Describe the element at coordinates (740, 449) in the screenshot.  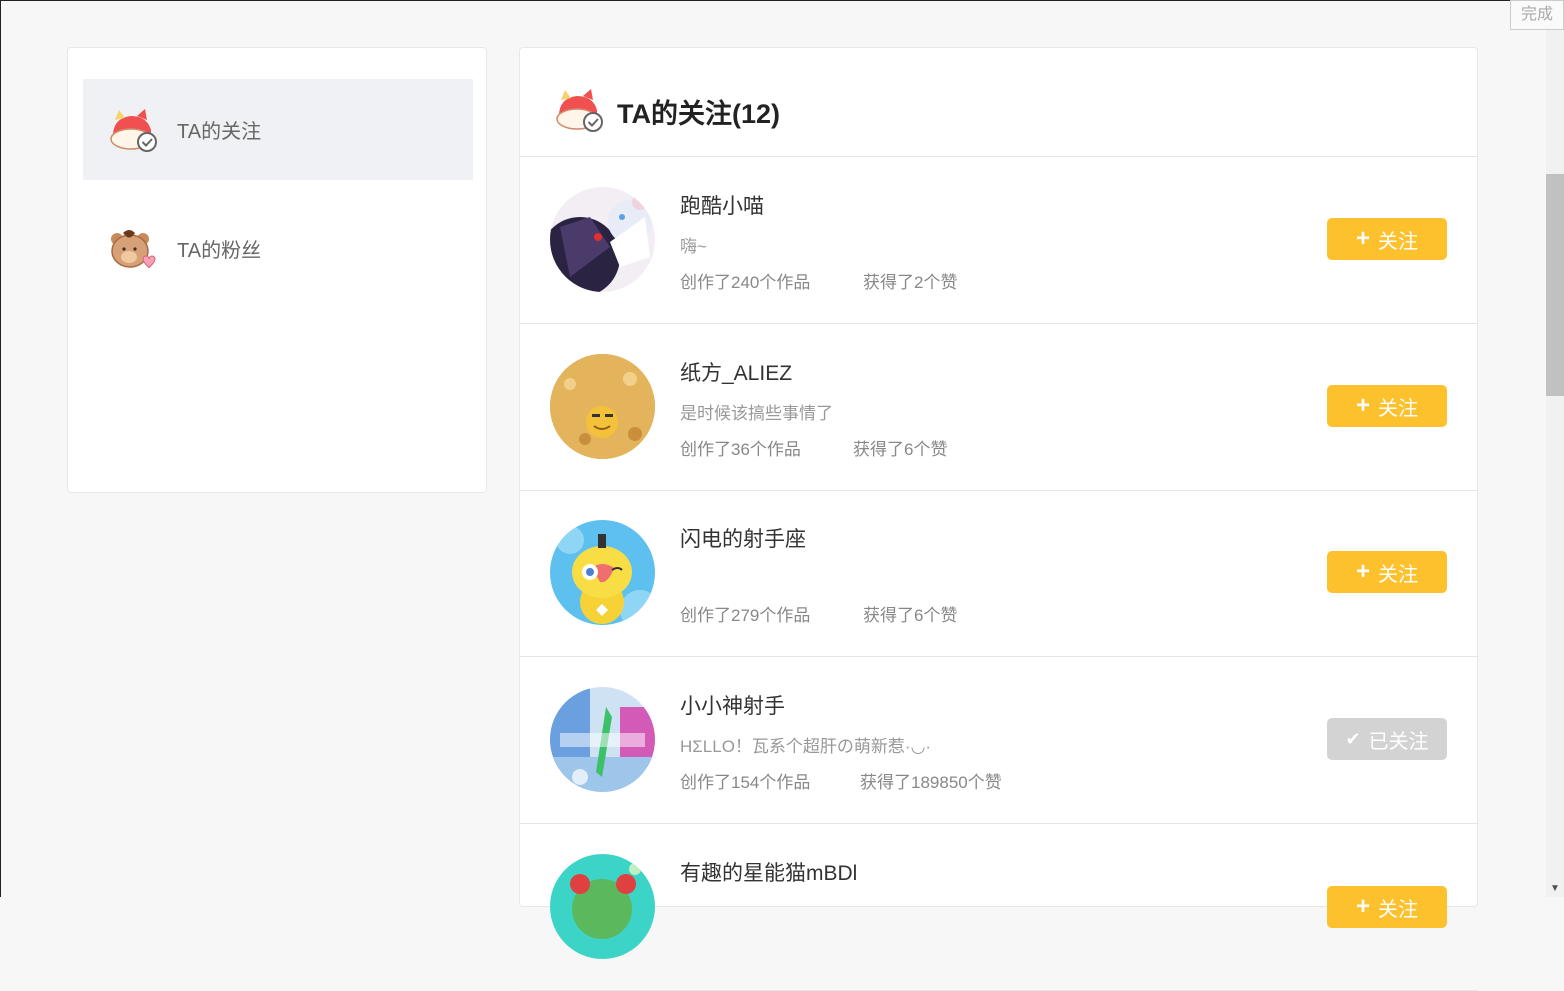
I see `works-count: 创作了36个作品` at that location.